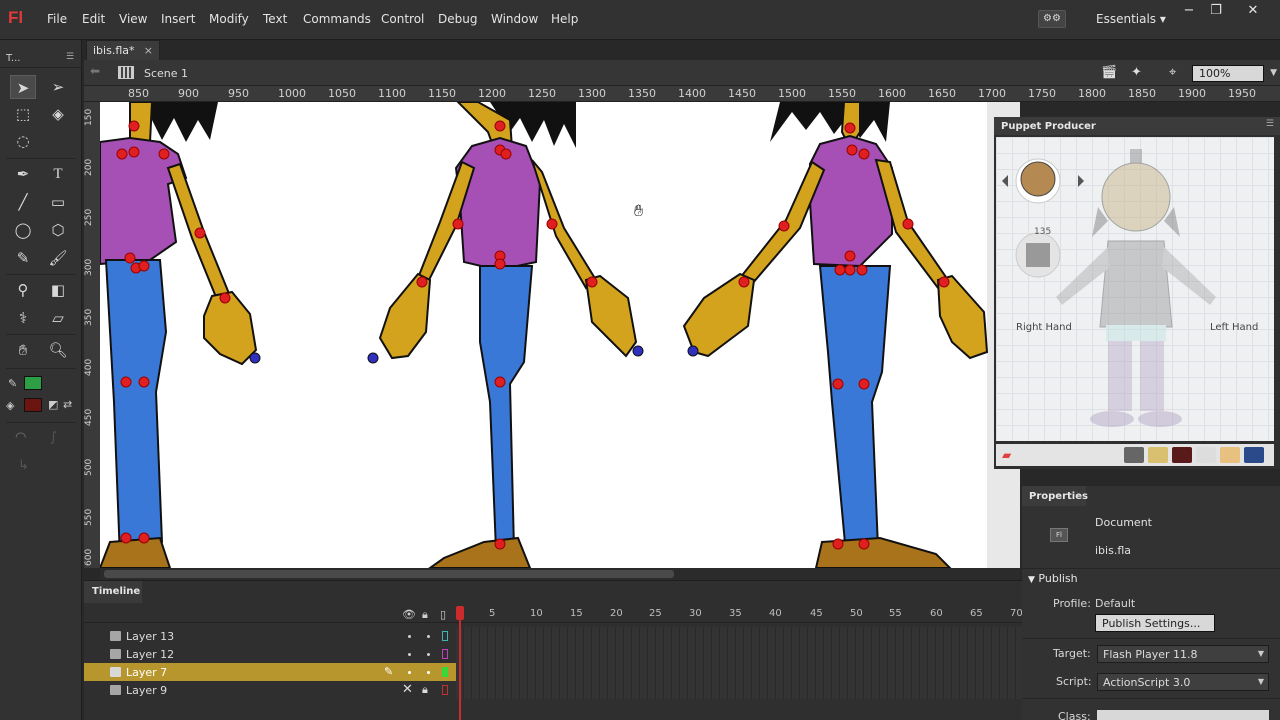 Image resolution: width=1280 pixels, height=720 pixels. What do you see at coordinates (1234, 73) in the screenshot?
I see `zoom-select: 100% ▼` at bounding box center [1234, 73].